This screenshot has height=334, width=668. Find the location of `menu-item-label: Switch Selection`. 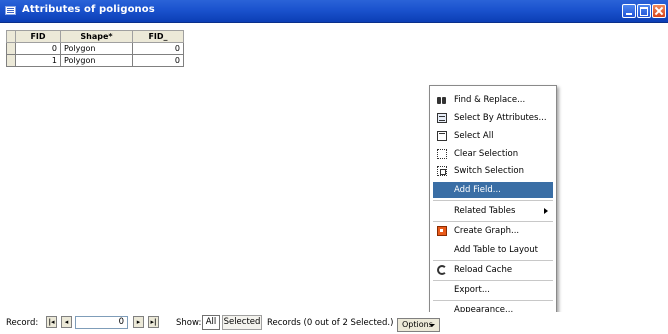

menu-item-label: Switch Selection is located at coordinates (489, 171).